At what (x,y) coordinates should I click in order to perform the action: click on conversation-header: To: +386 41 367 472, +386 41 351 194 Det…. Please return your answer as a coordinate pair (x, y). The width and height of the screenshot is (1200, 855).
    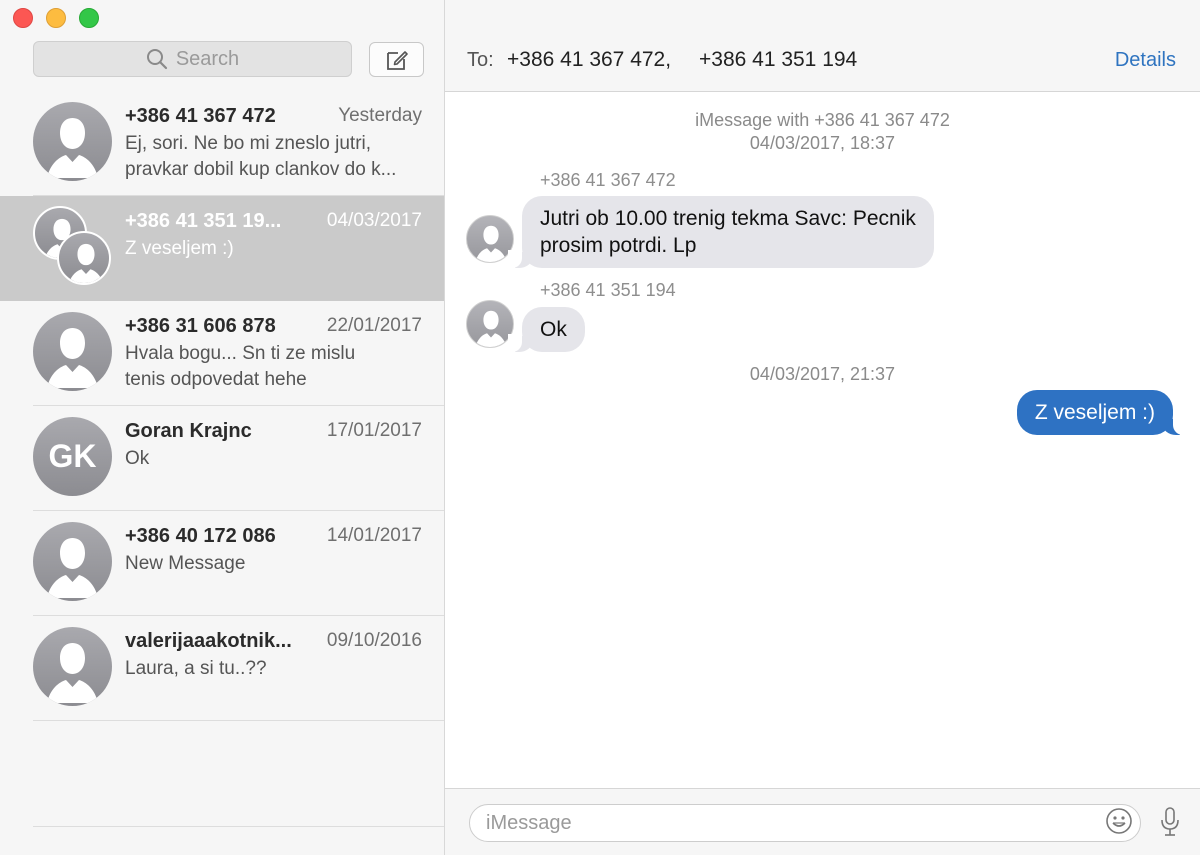
    Looking at the image, I should click on (822, 46).